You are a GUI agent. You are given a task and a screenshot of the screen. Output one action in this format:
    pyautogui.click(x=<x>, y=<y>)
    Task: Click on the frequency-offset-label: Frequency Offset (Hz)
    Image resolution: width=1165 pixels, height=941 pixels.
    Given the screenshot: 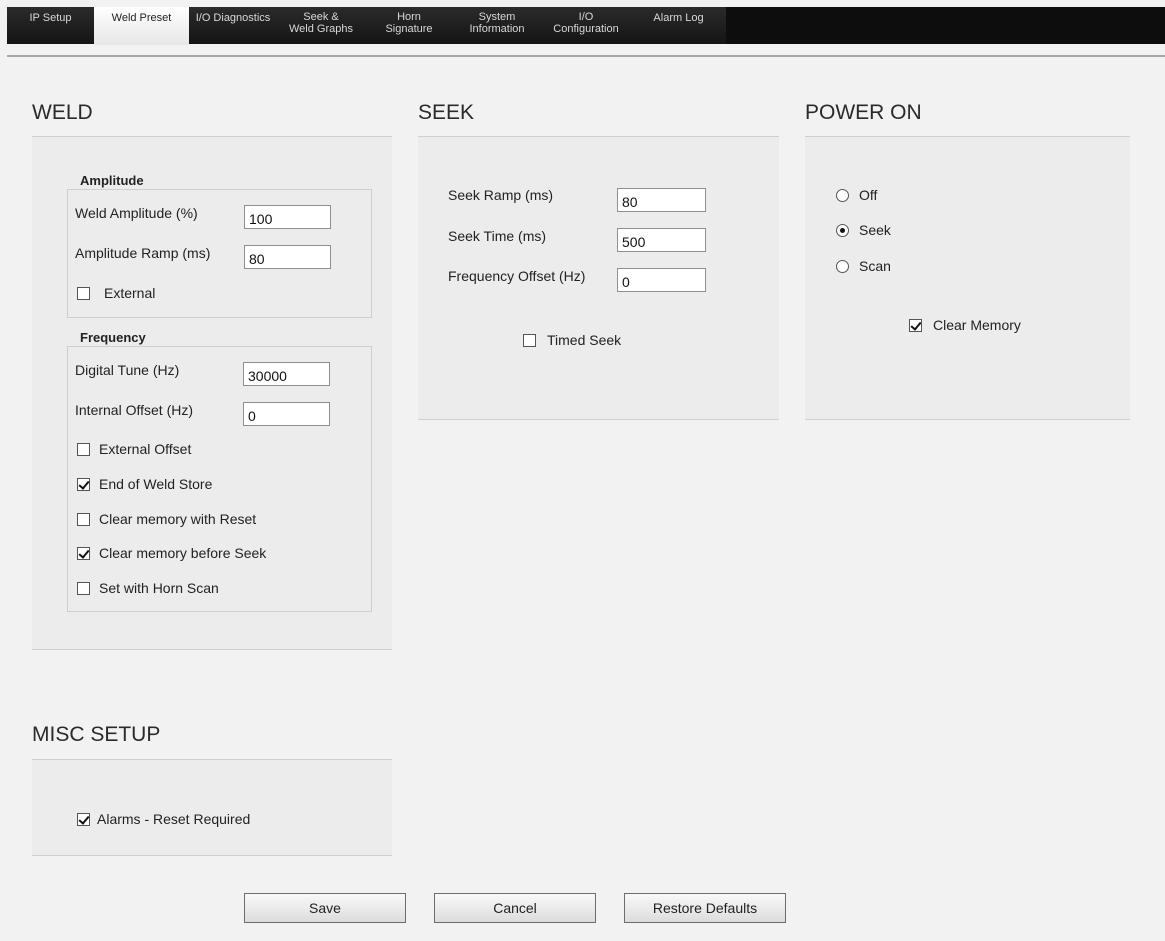 What is the action you would take?
    pyautogui.click(x=517, y=276)
    